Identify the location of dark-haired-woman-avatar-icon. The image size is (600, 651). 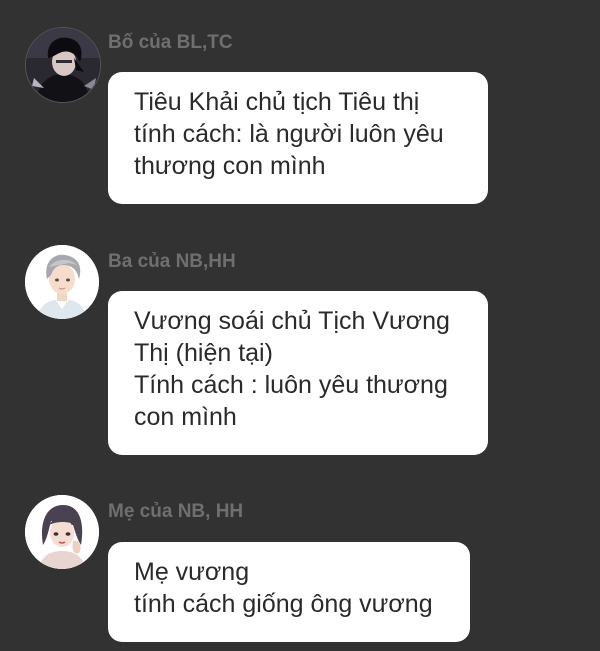
(62, 532).